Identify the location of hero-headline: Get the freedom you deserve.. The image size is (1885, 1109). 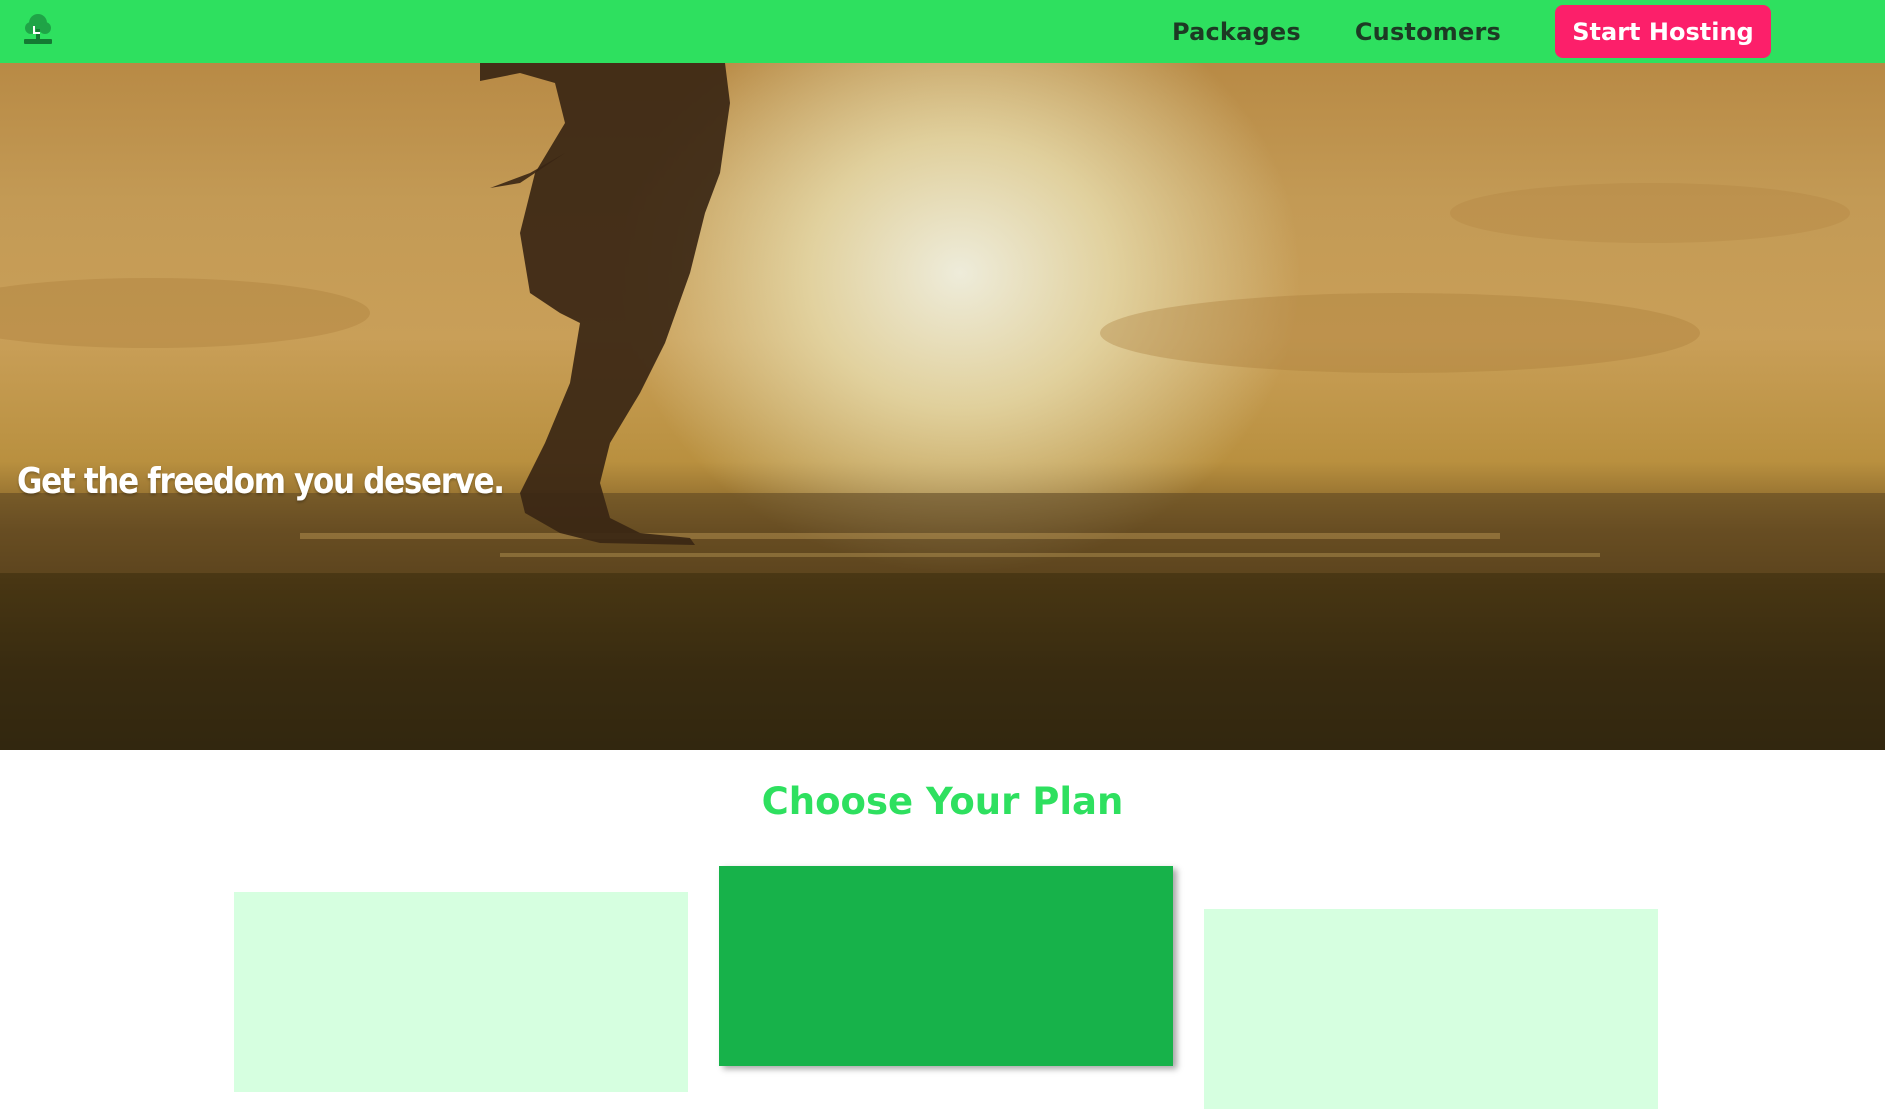
(261, 481).